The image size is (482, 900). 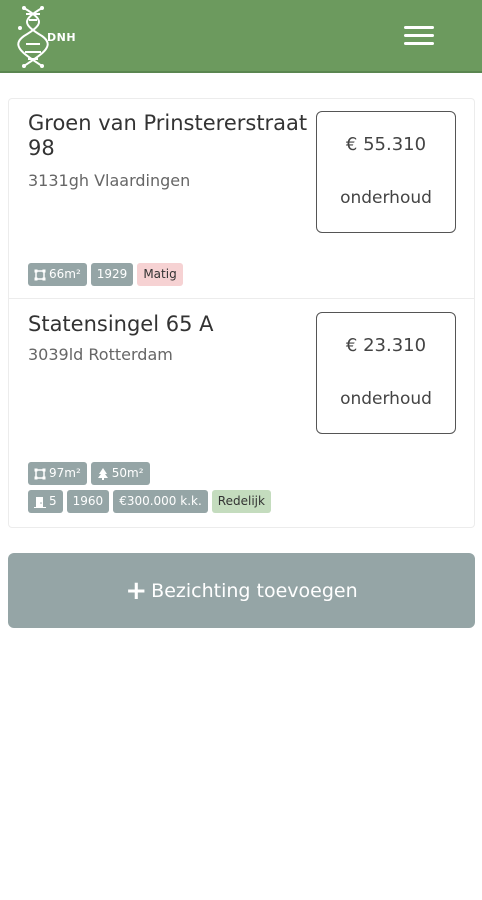 What do you see at coordinates (40, 502) in the screenshot?
I see `door-icon` at bounding box center [40, 502].